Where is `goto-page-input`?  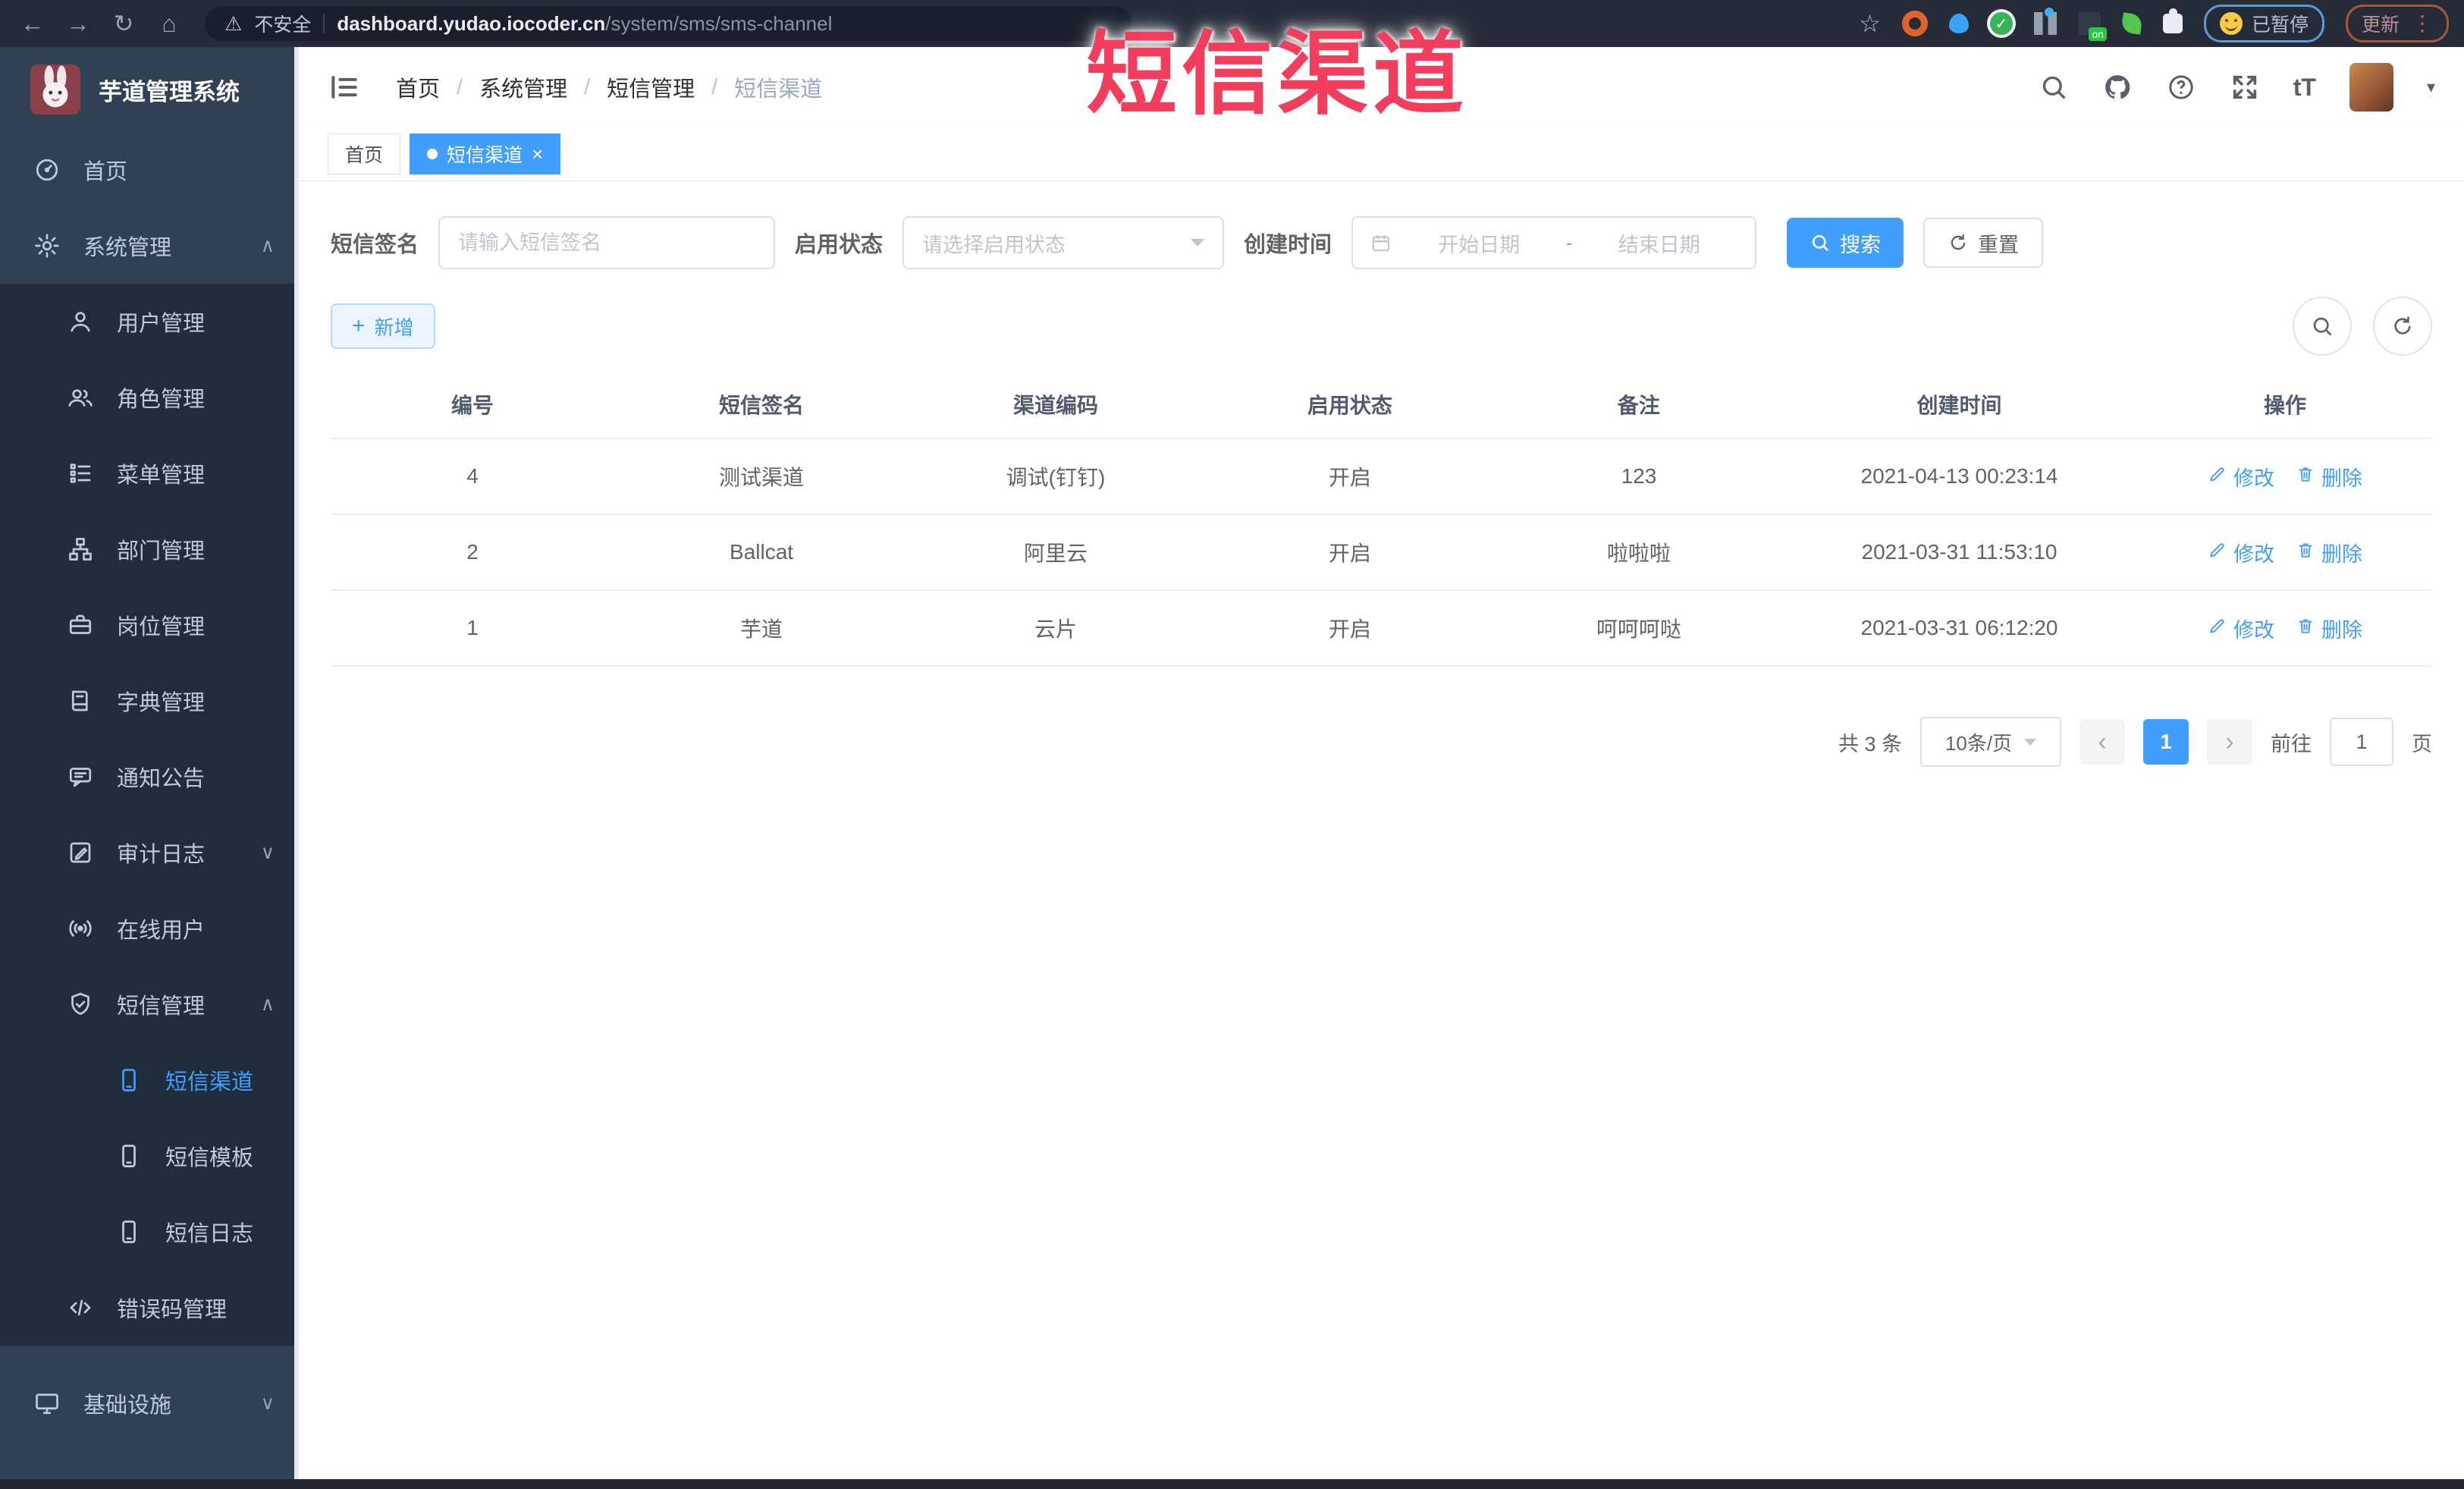 goto-page-input is located at coordinates (2362, 742).